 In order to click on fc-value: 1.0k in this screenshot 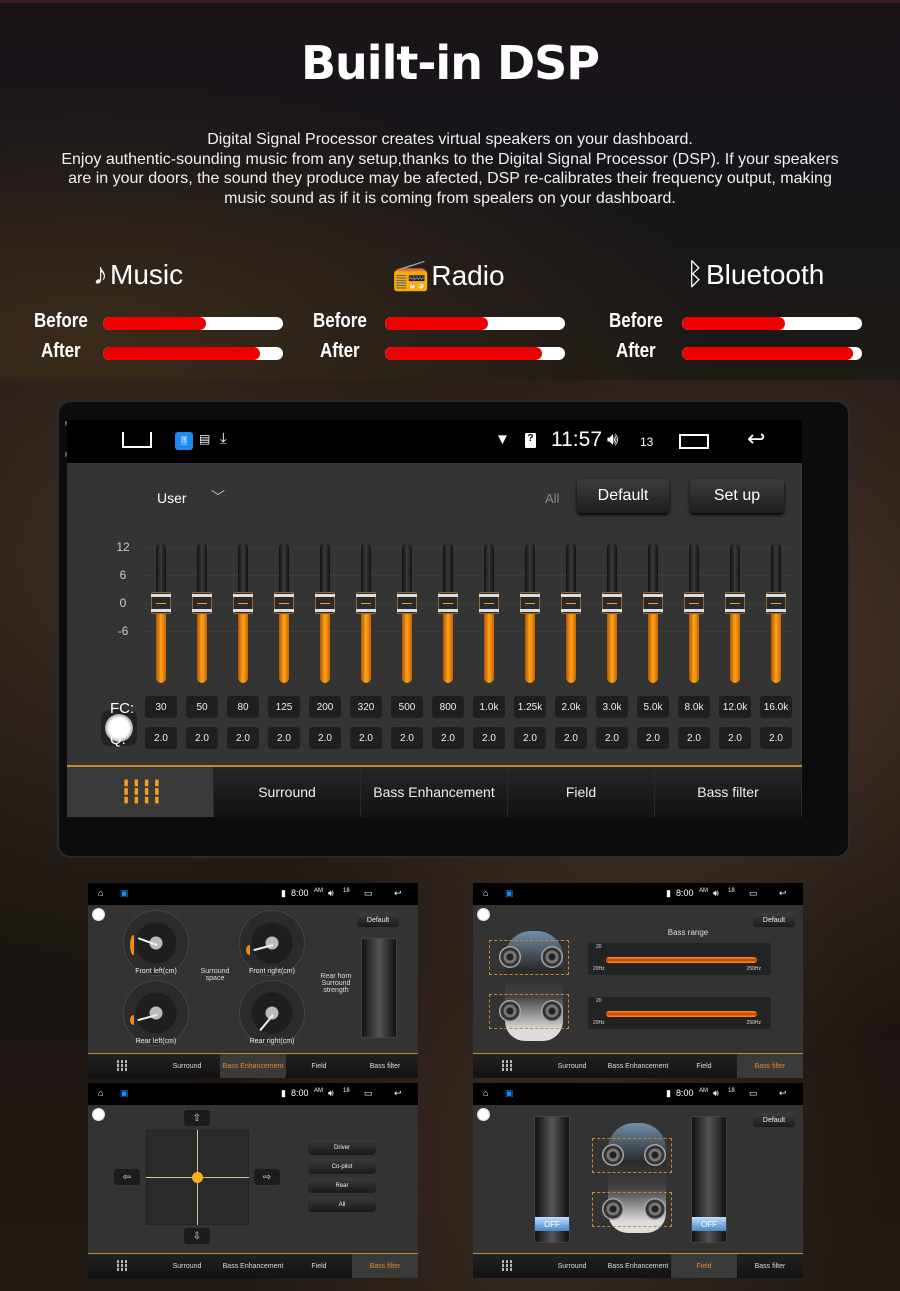, I will do `click(489, 707)`.